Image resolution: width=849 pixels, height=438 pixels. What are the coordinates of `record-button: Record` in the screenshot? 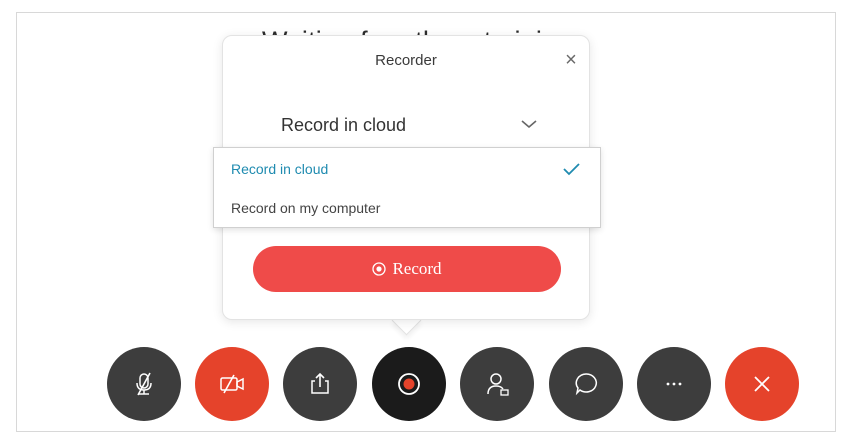 It's located at (407, 269).